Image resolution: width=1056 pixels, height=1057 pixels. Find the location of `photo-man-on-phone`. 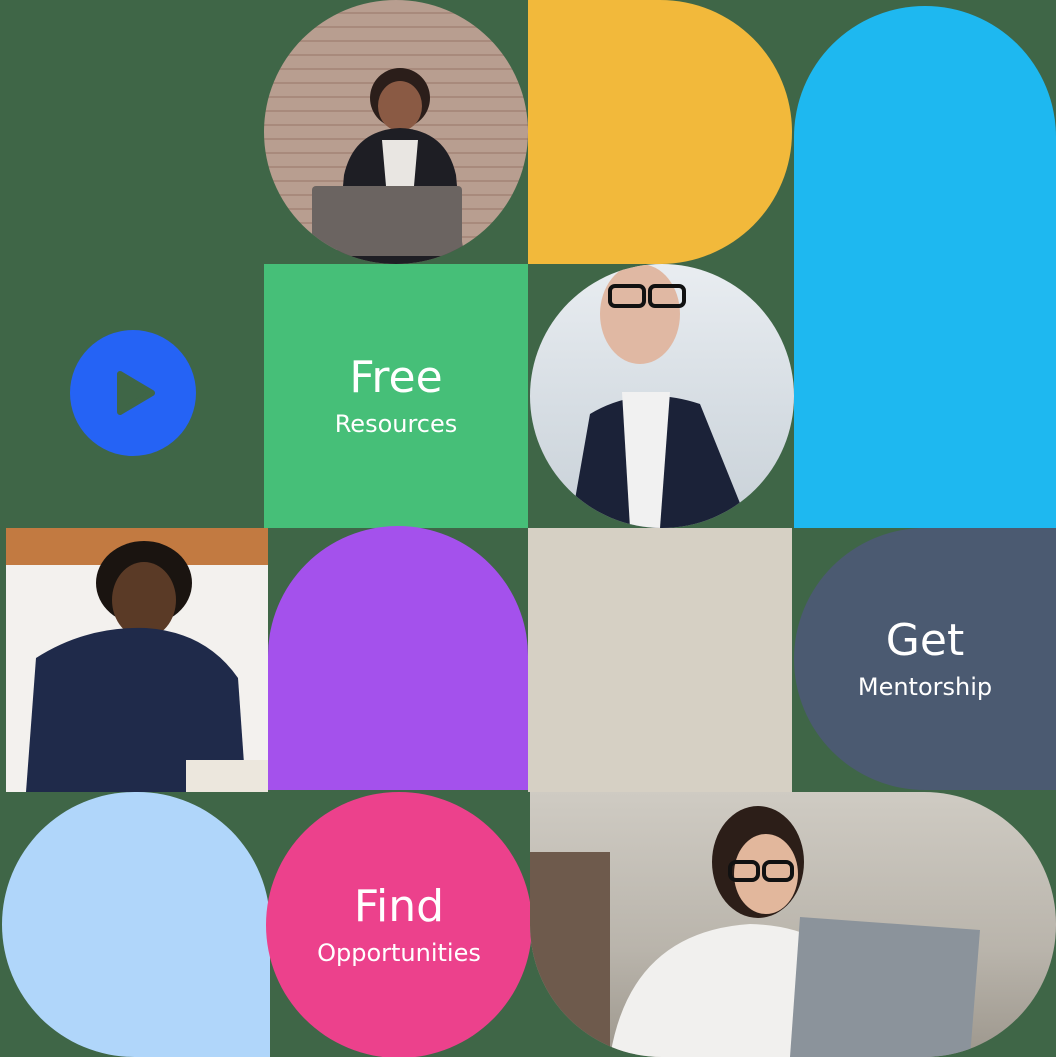

photo-man-on-phone is located at coordinates (137, 660).